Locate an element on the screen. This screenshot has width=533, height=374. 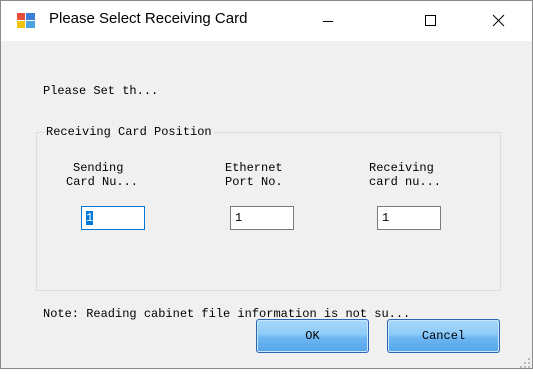
group-title: Receiving Card Position is located at coordinates (129, 132).